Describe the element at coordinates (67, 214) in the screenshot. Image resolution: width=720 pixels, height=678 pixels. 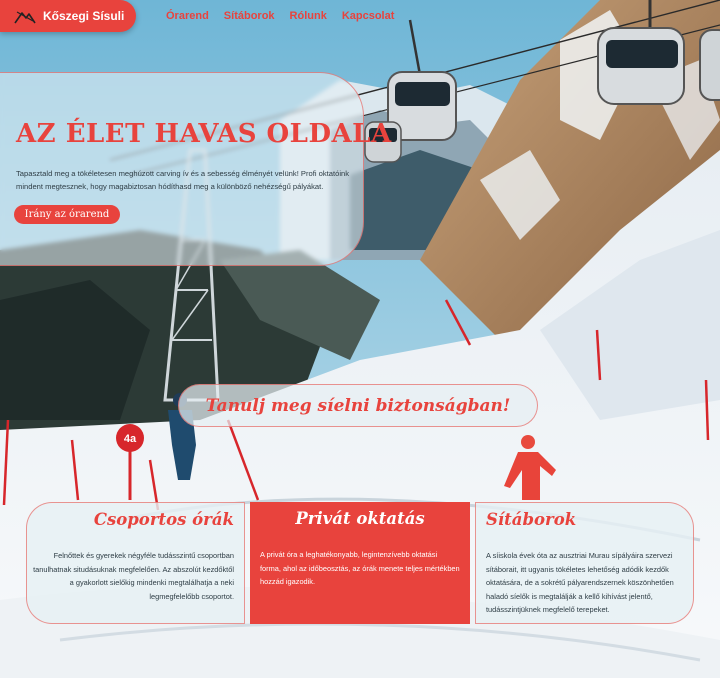
I see `schedule-cta-button: Irány az órarend` at that location.